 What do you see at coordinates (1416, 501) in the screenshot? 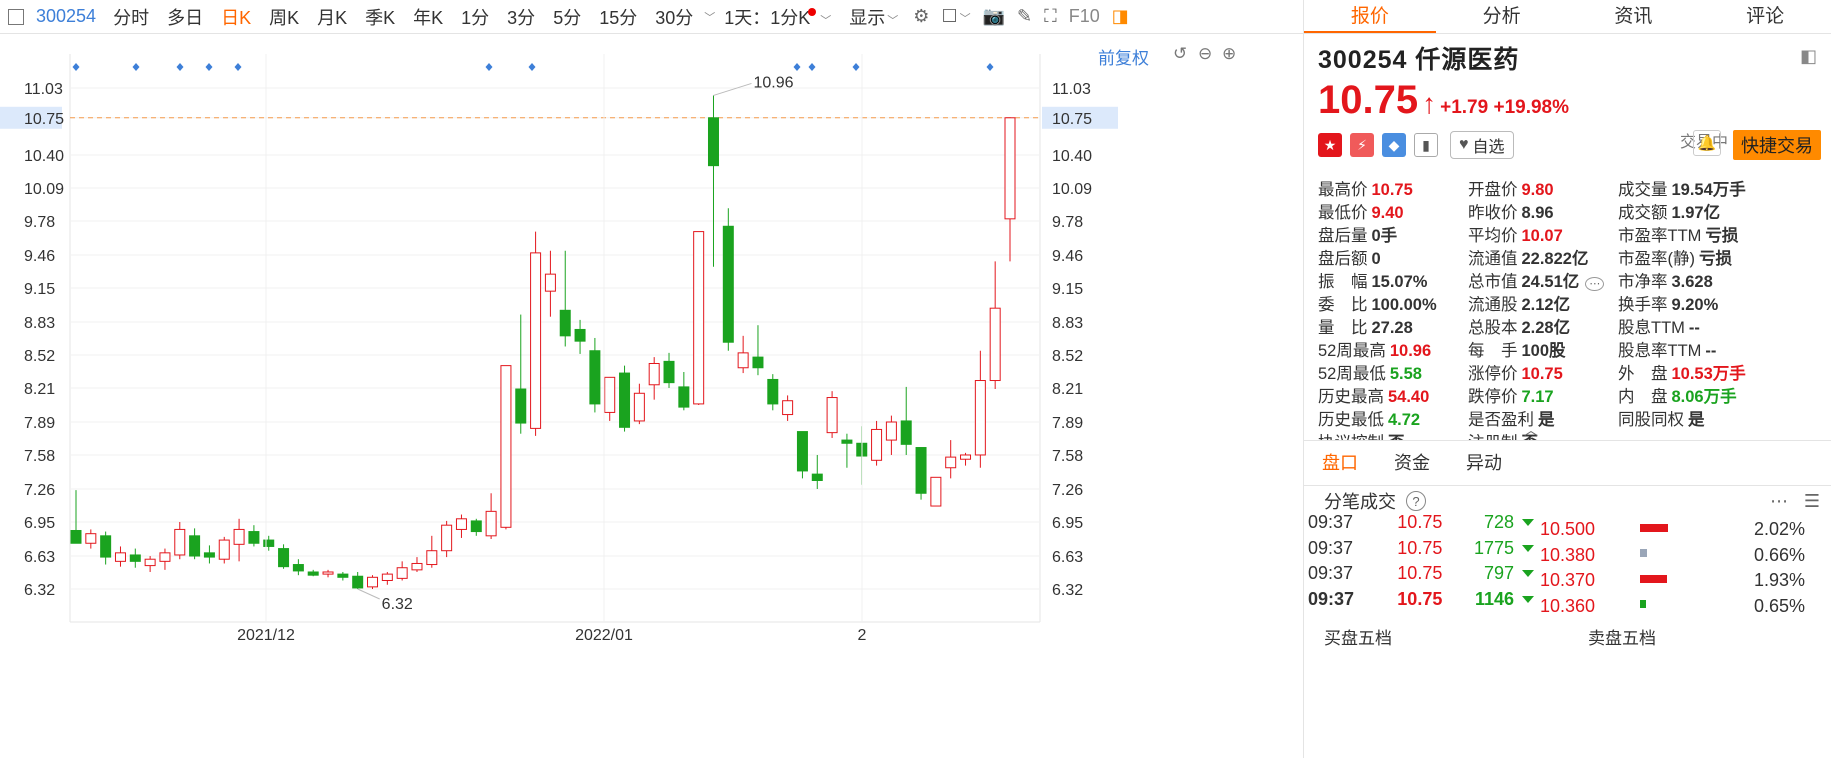
I see `help-icon: ?` at bounding box center [1416, 501].